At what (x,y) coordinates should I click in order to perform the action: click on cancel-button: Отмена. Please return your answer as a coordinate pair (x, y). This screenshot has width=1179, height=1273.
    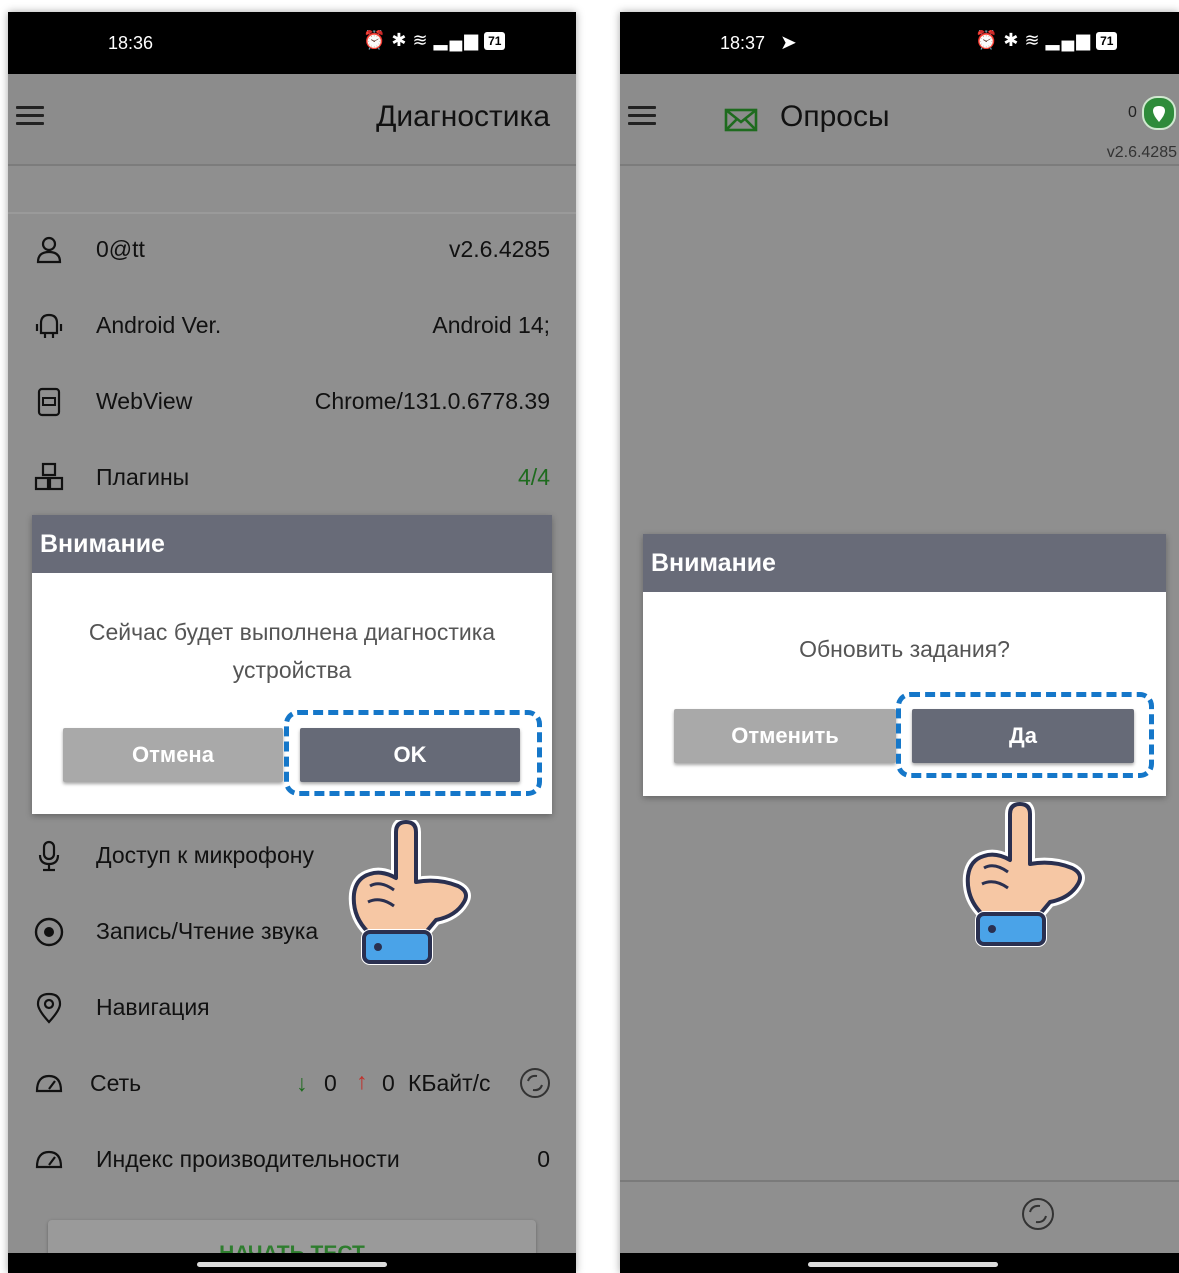
    Looking at the image, I should click on (173, 755).